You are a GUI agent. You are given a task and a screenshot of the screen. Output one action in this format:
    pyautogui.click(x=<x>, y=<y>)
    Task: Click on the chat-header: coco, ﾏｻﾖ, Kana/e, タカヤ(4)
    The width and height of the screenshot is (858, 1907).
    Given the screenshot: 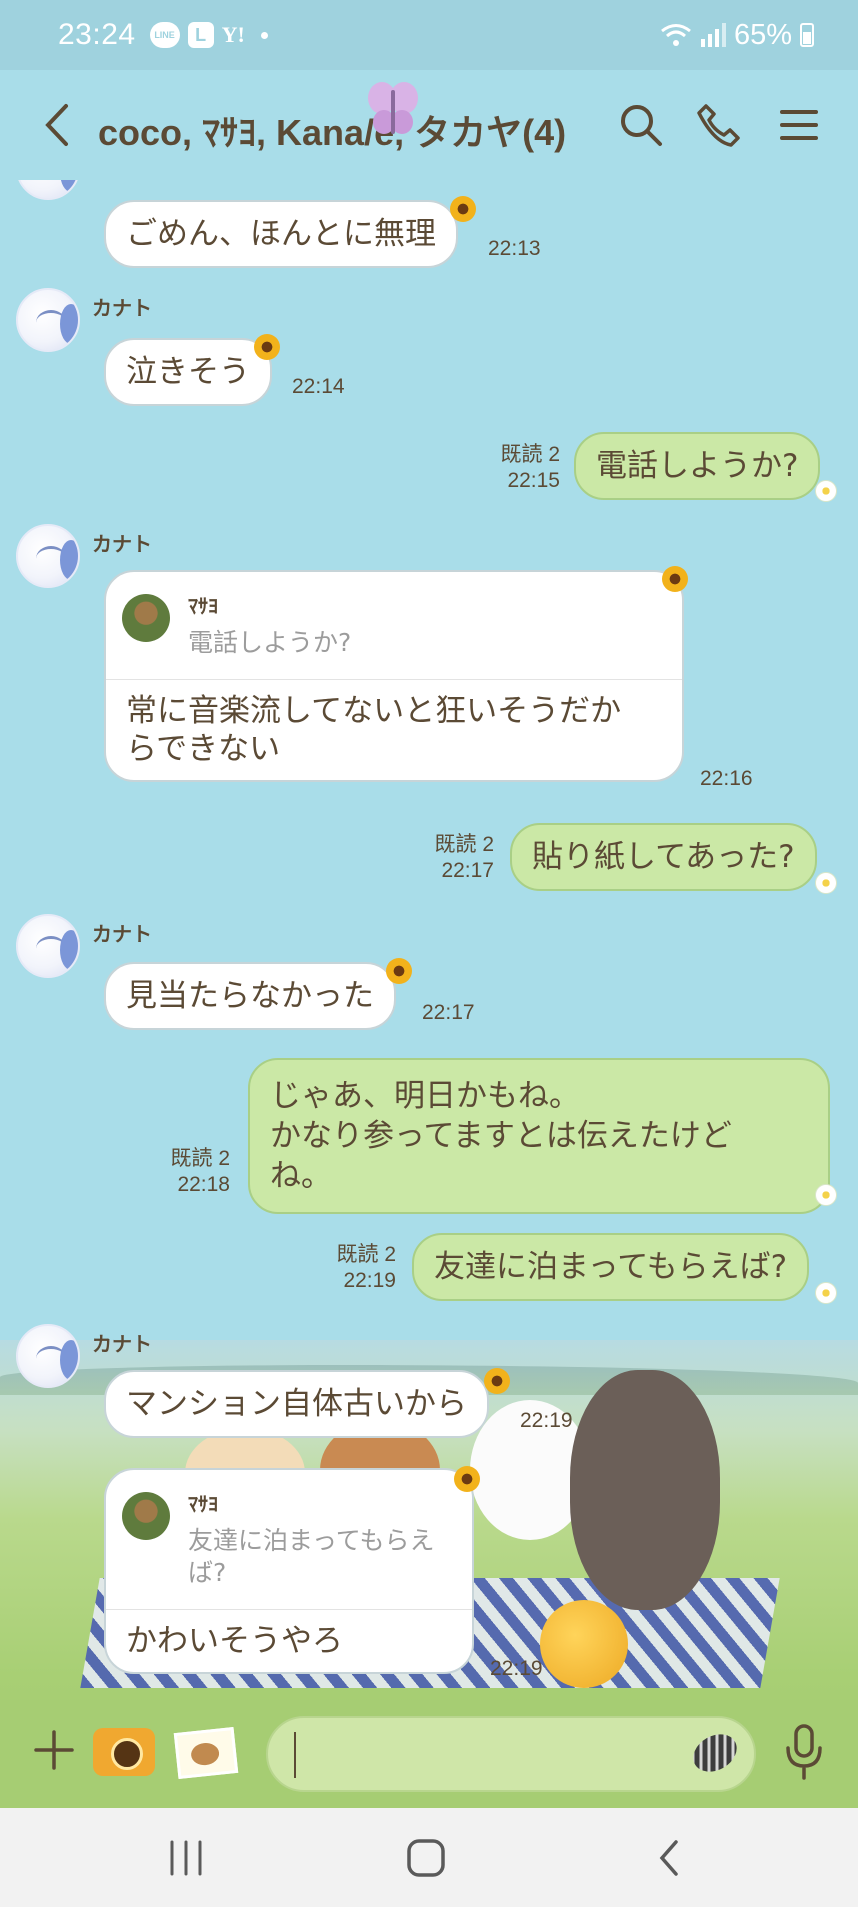 What is the action you would take?
    pyautogui.click(x=429, y=125)
    